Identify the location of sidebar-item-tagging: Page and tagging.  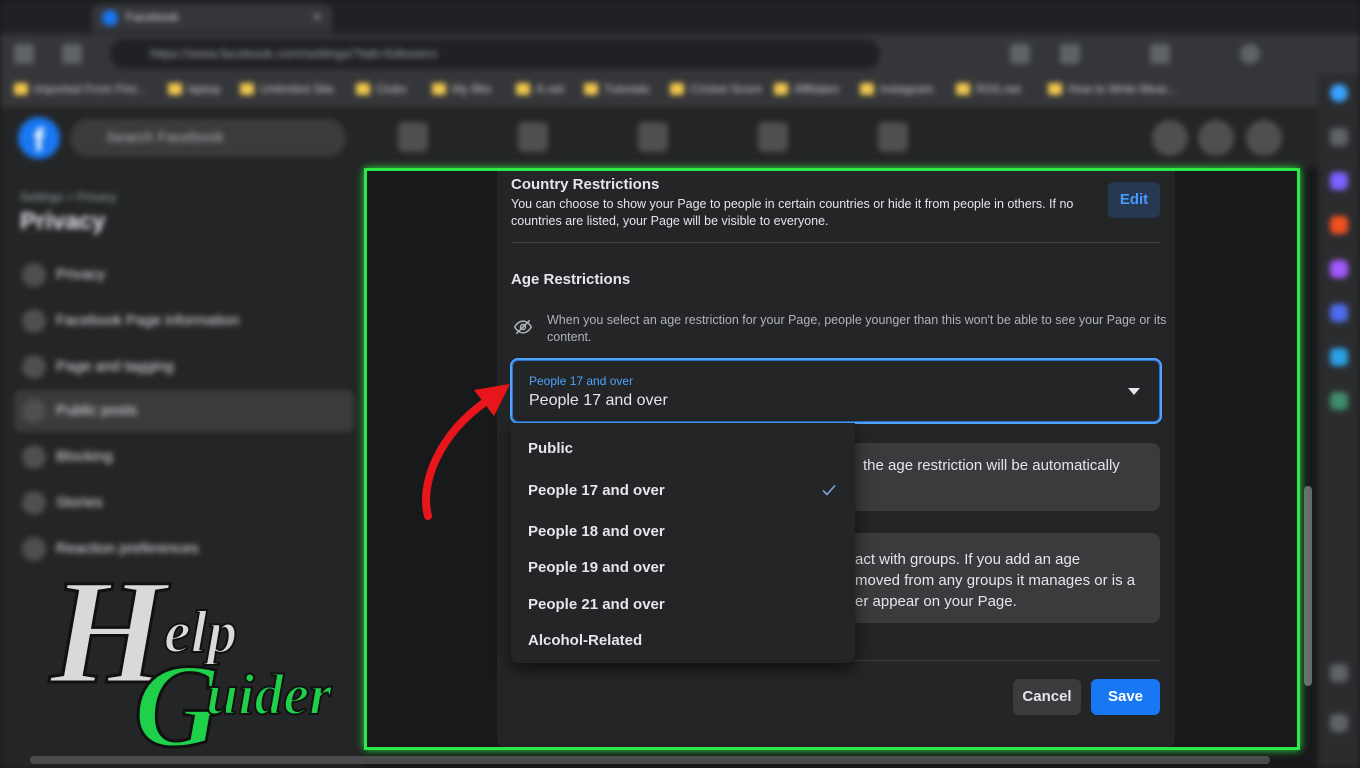
(184, 367).